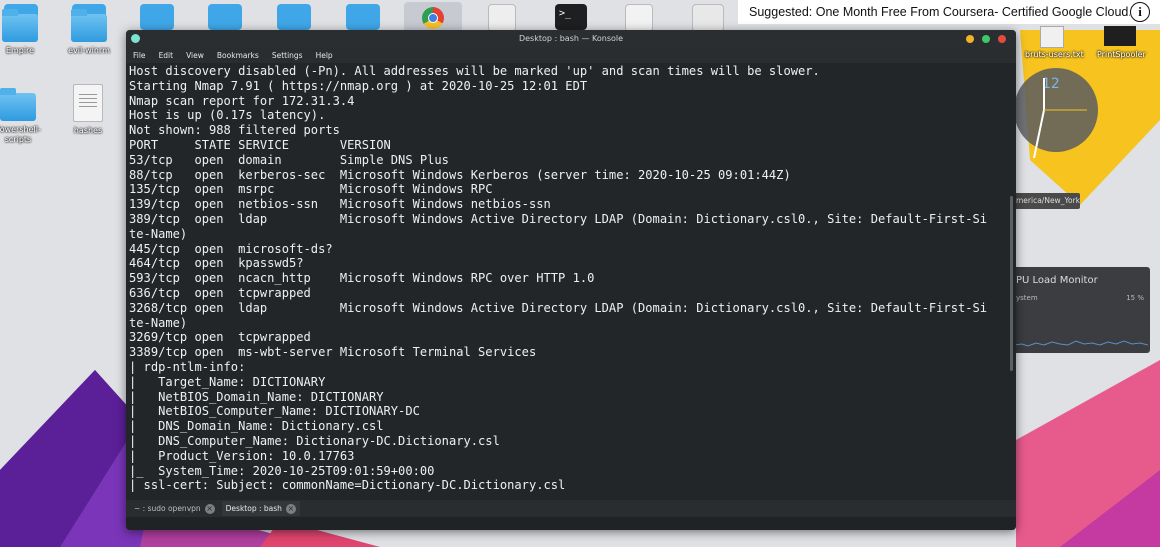 Image resolution: width=1160 pixels, height=547 pixels. What do you see at coordinates (256, 426) in the screenshot?
I see `terminal-line: | DNS_Domain_Name: Dictionary.csl` at bounding box center [256, 426].